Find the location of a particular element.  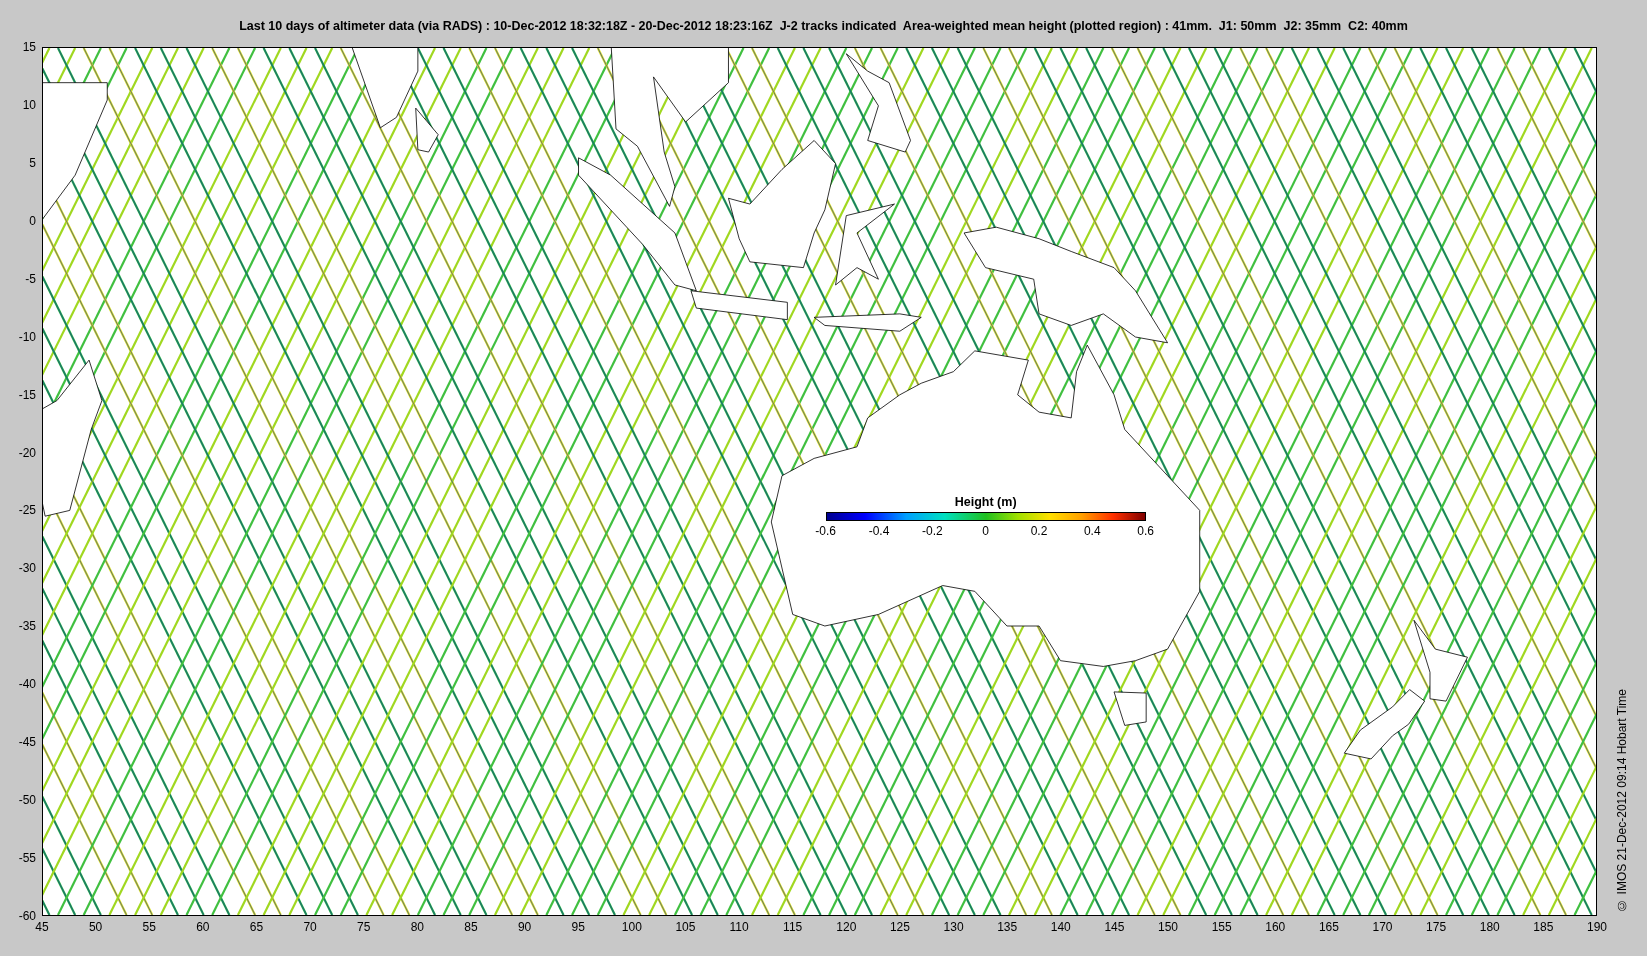

y-axis-label: -25 is located at coordinates (27, 510).